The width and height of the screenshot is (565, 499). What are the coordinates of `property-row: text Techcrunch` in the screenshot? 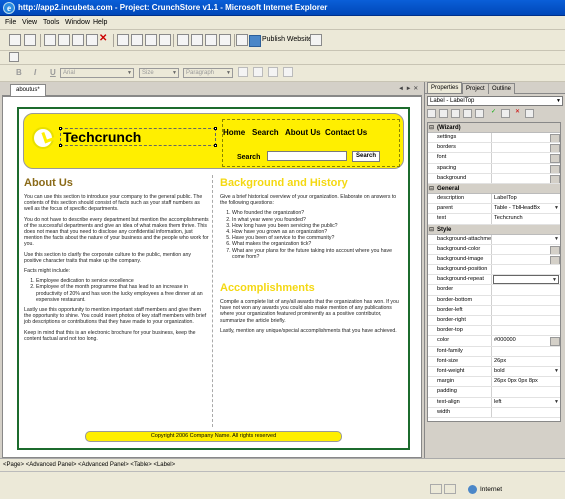 It's located at (494, 219).